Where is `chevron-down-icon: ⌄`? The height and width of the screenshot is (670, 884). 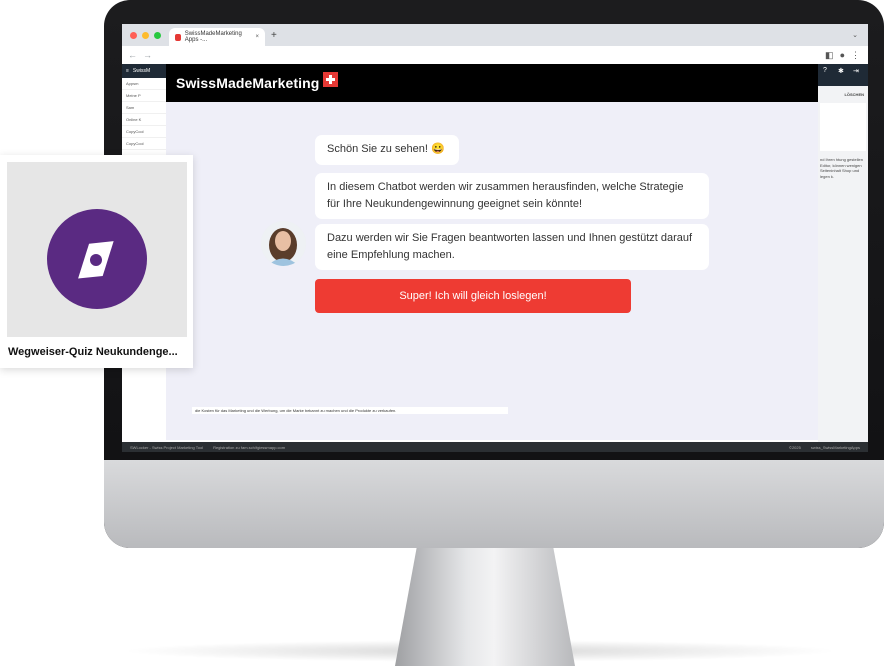 chevron-down-icon: ⌄ is located at coordinates (860, 35).